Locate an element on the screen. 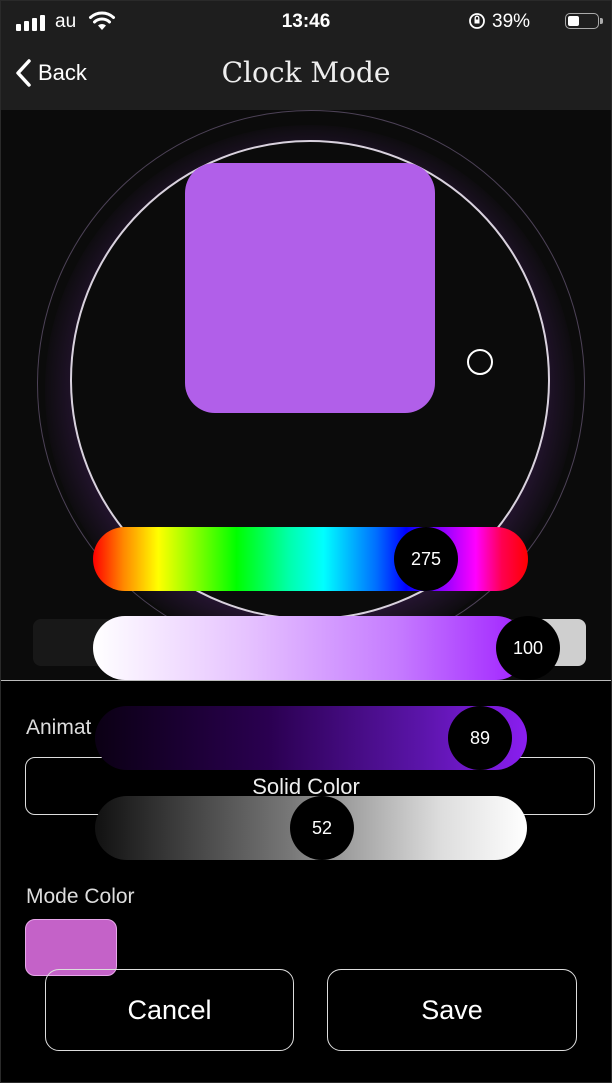  page-title: Clock Mode is located at coordinates (306, 72).